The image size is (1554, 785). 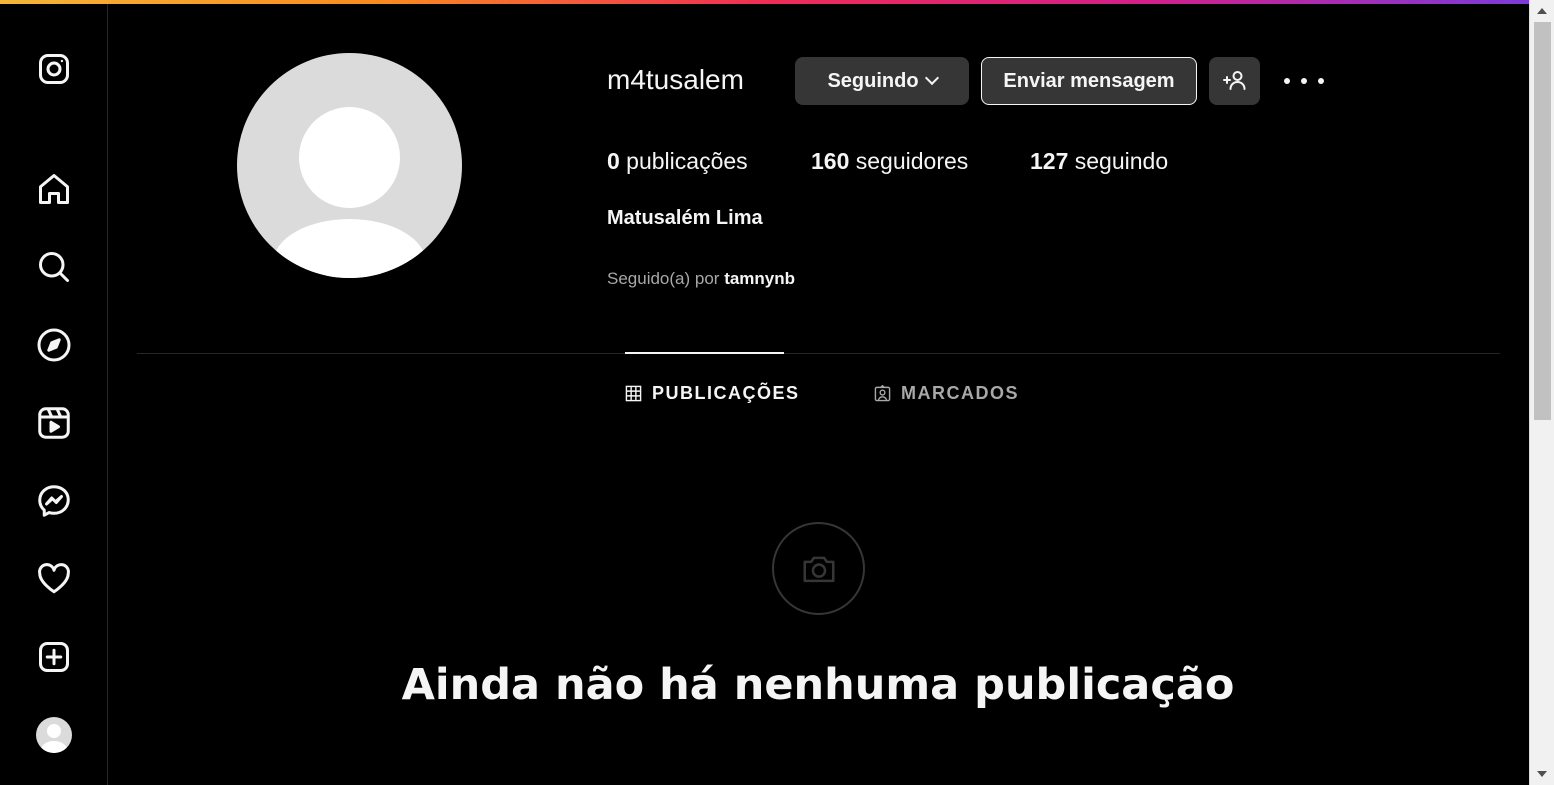 I want to click on chevron-down-icon, so click(x=931, y=78).